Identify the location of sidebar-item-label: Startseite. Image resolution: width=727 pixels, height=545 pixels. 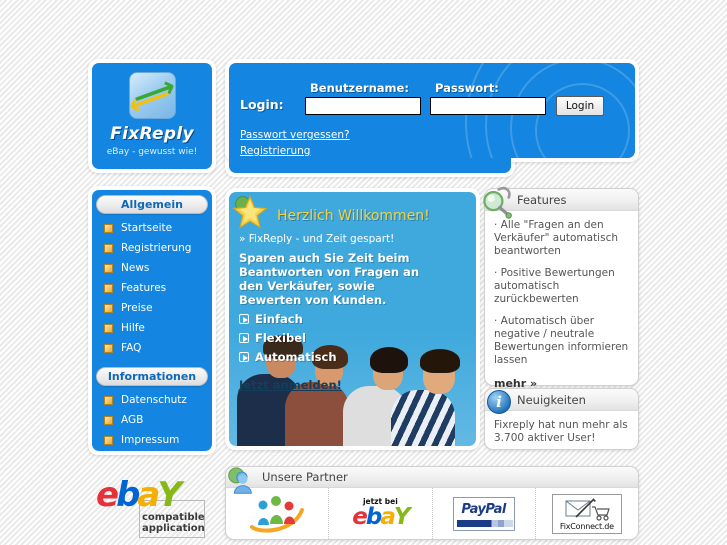
(147, 228).